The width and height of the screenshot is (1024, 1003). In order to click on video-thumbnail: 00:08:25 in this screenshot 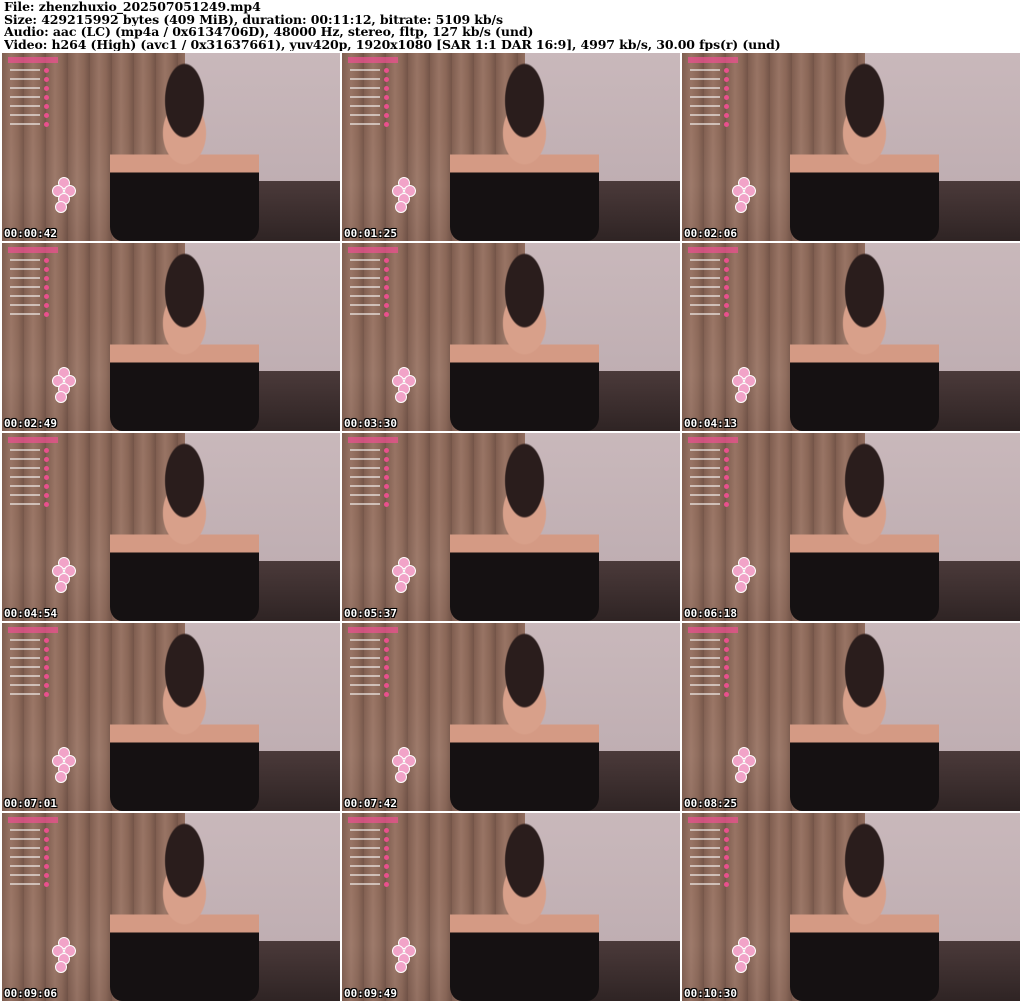, I will do `click(851, 717)`.